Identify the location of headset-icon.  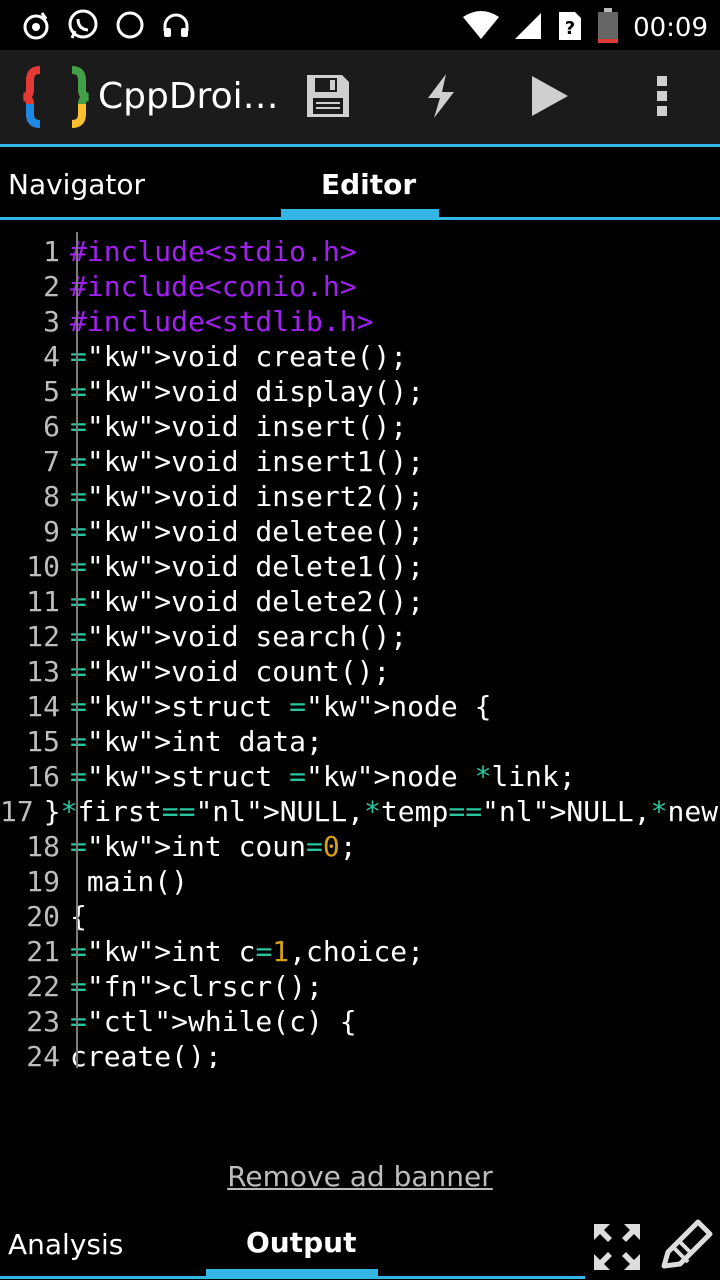
(176, 27).